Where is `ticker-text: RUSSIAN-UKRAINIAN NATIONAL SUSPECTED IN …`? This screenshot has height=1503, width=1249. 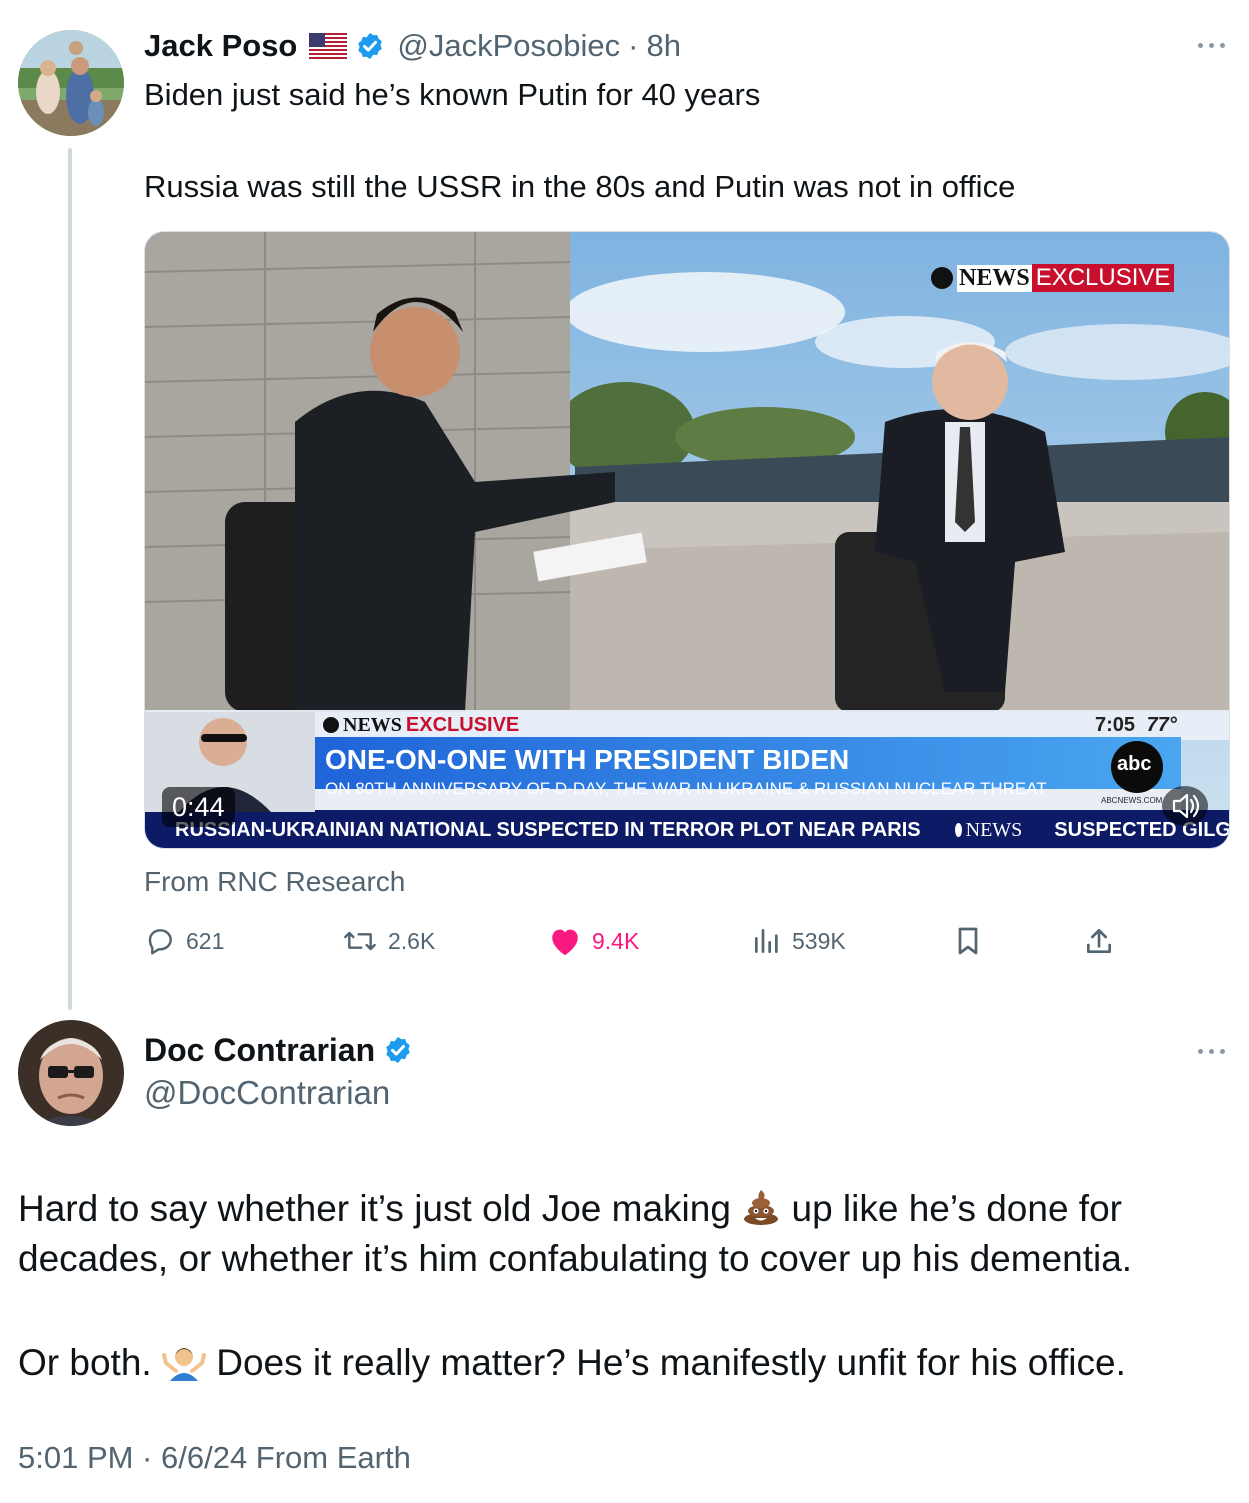
ticker-text: RUSSIAN-UKRAINIAN NATIONAL SUSPECTED IN … is located at coordinates (548, 829).